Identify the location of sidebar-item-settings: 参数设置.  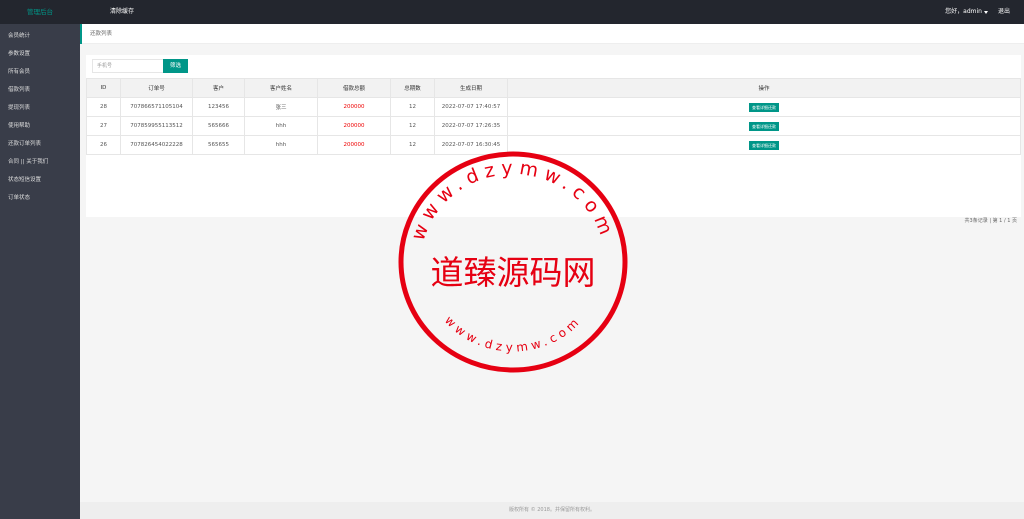
(40, 54).